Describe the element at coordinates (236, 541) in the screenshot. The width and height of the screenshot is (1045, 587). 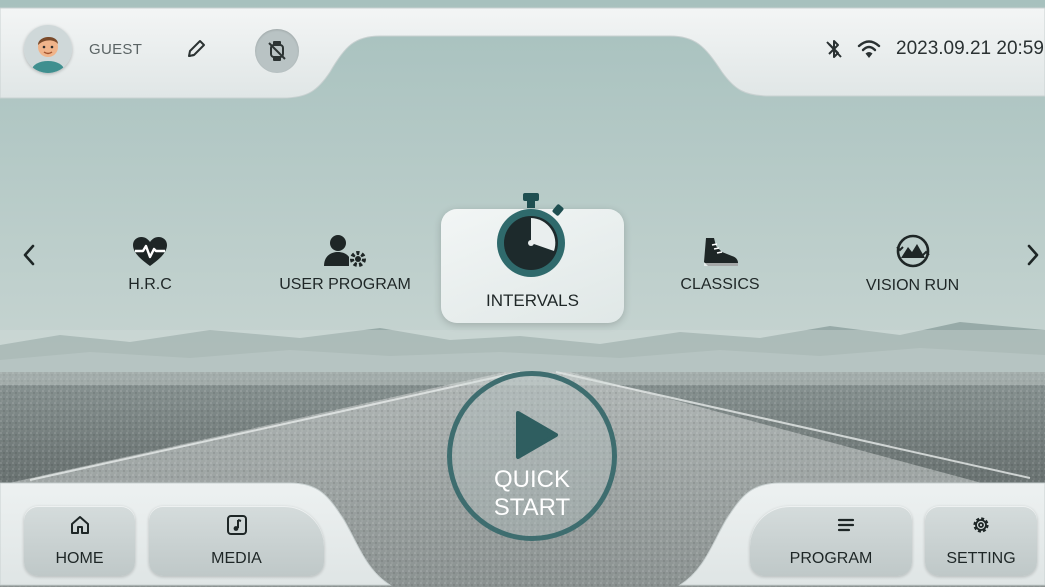
I see `media-button: MEDIA` at that location.